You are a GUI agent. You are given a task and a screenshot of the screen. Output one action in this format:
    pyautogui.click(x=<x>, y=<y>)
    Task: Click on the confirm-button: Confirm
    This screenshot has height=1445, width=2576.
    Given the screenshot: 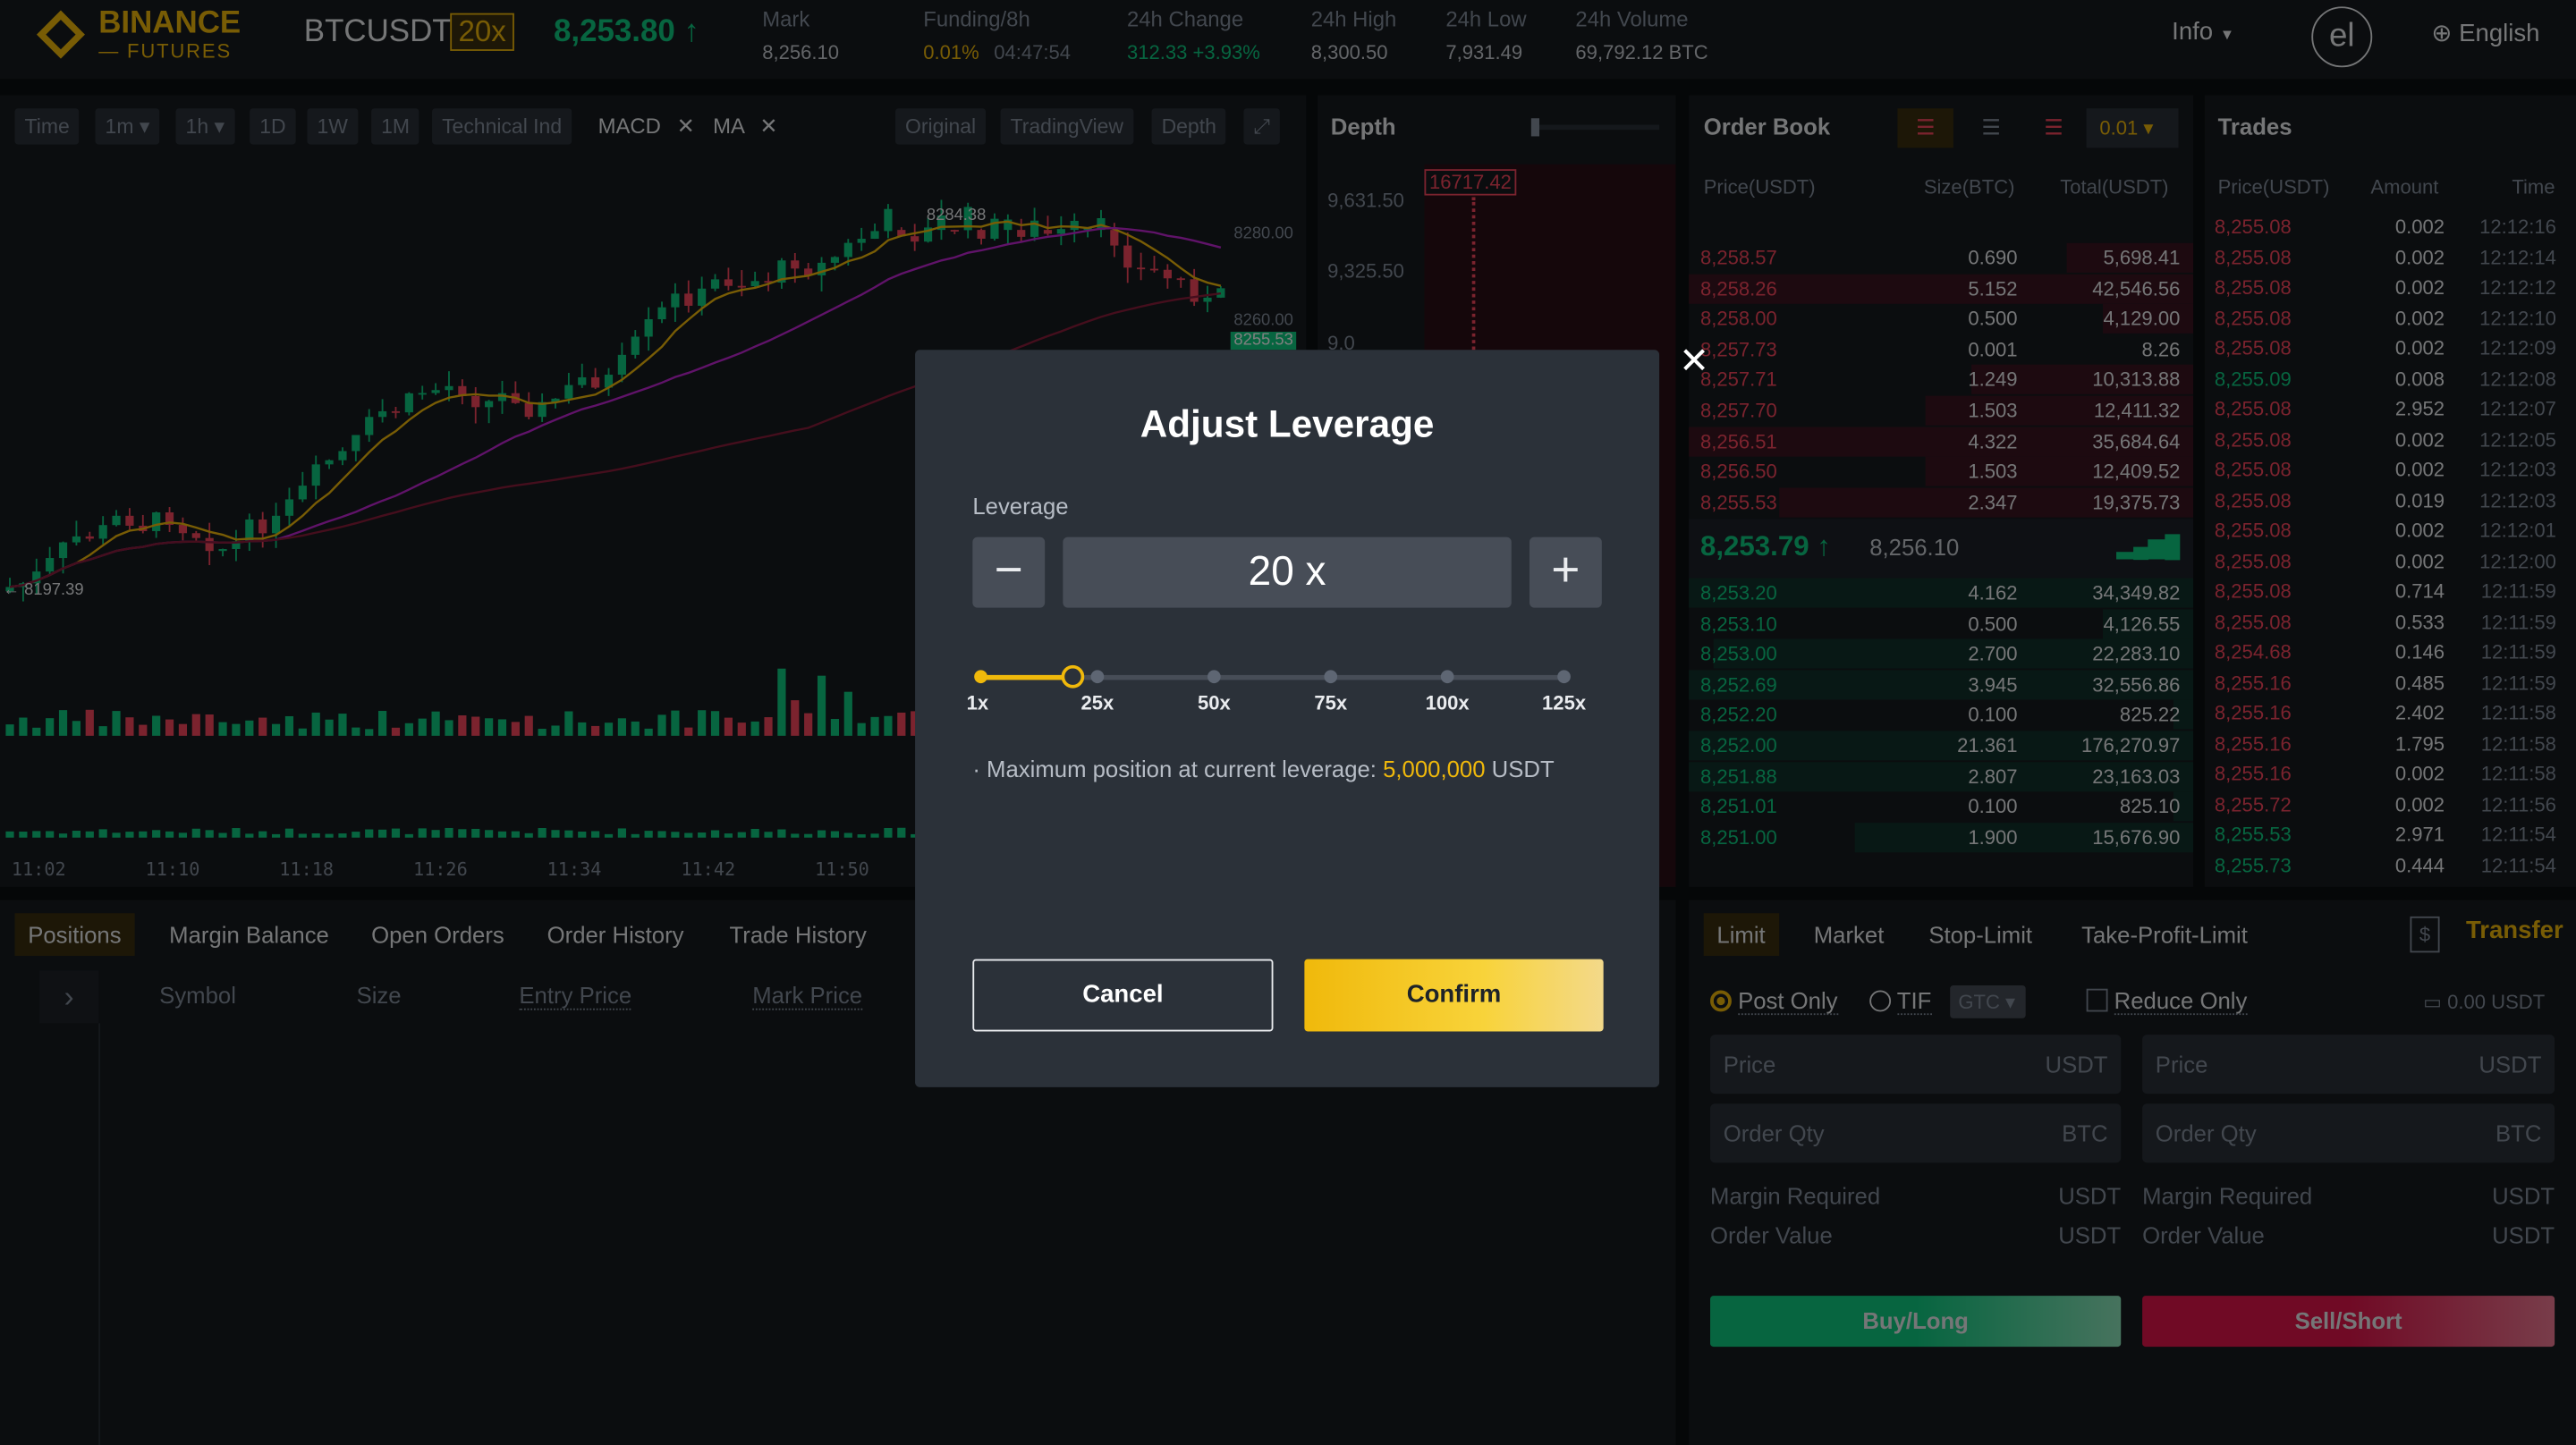 What is the action you would take?
    pyautogui.click(x=1454, y=995)
    